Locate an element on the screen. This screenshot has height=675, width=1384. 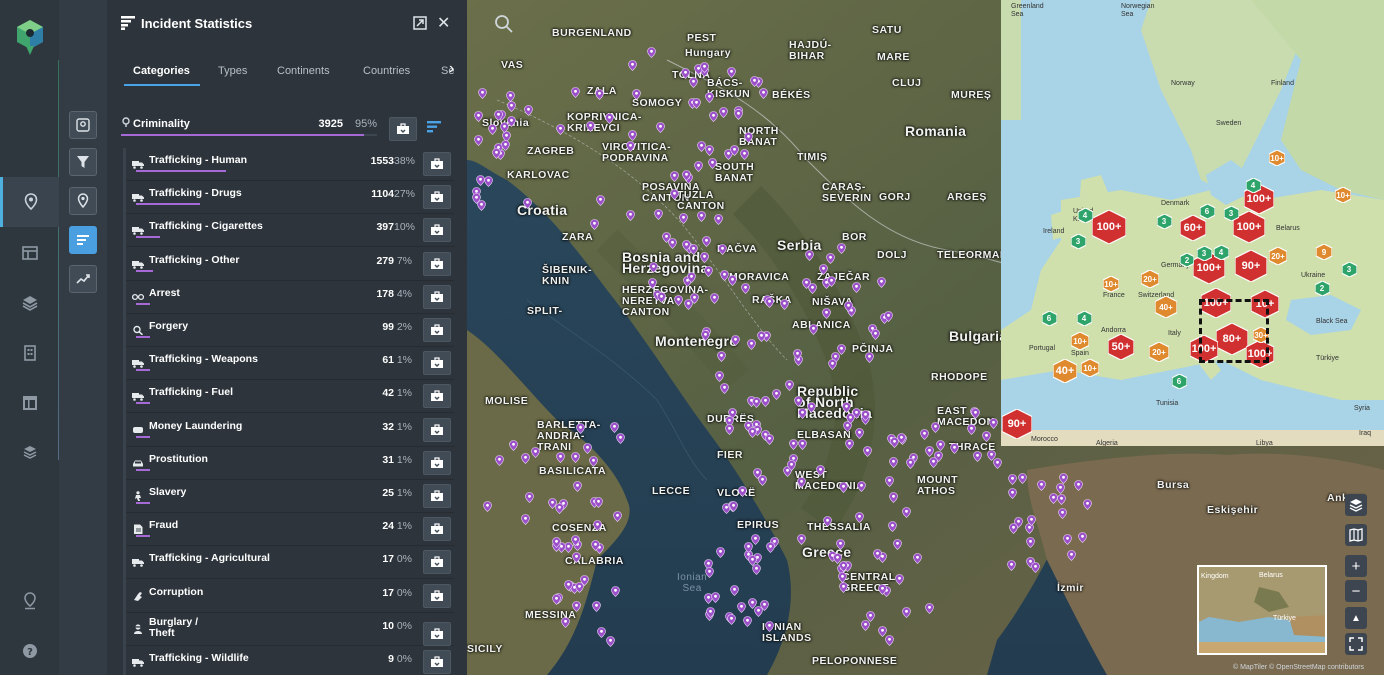
rail-item-stack is located at coordinates (29, 453).